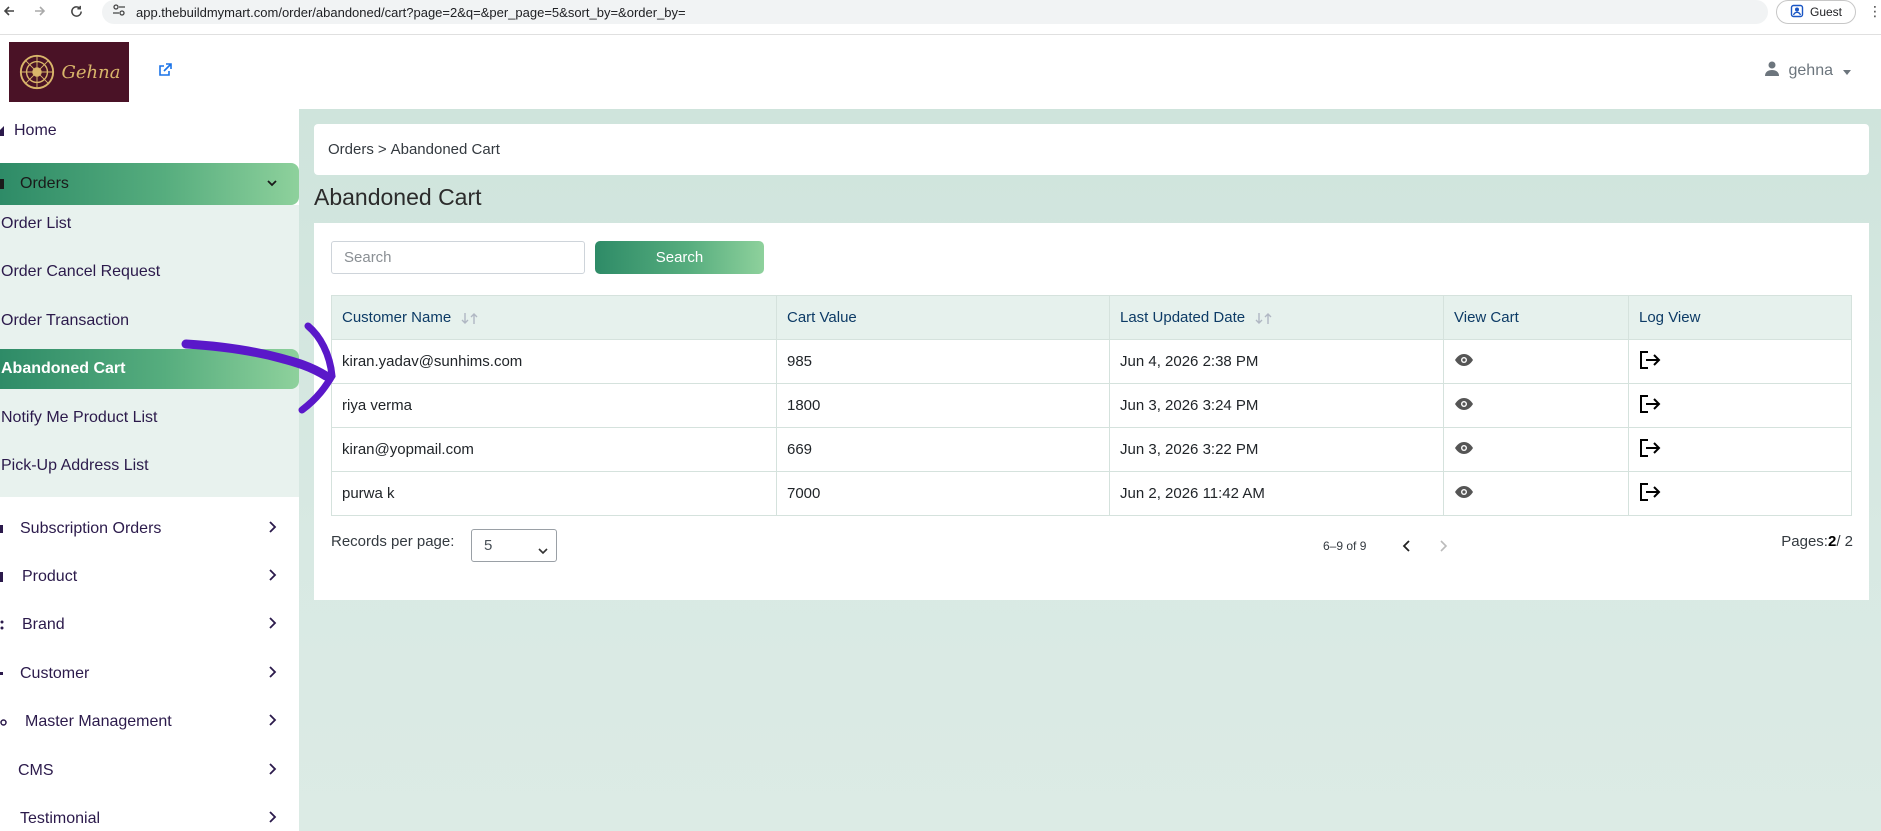 The height and width of the screenshot is (831, 1881). I want to click on column-header-customer-name: Customer Name, so click(554, 317).